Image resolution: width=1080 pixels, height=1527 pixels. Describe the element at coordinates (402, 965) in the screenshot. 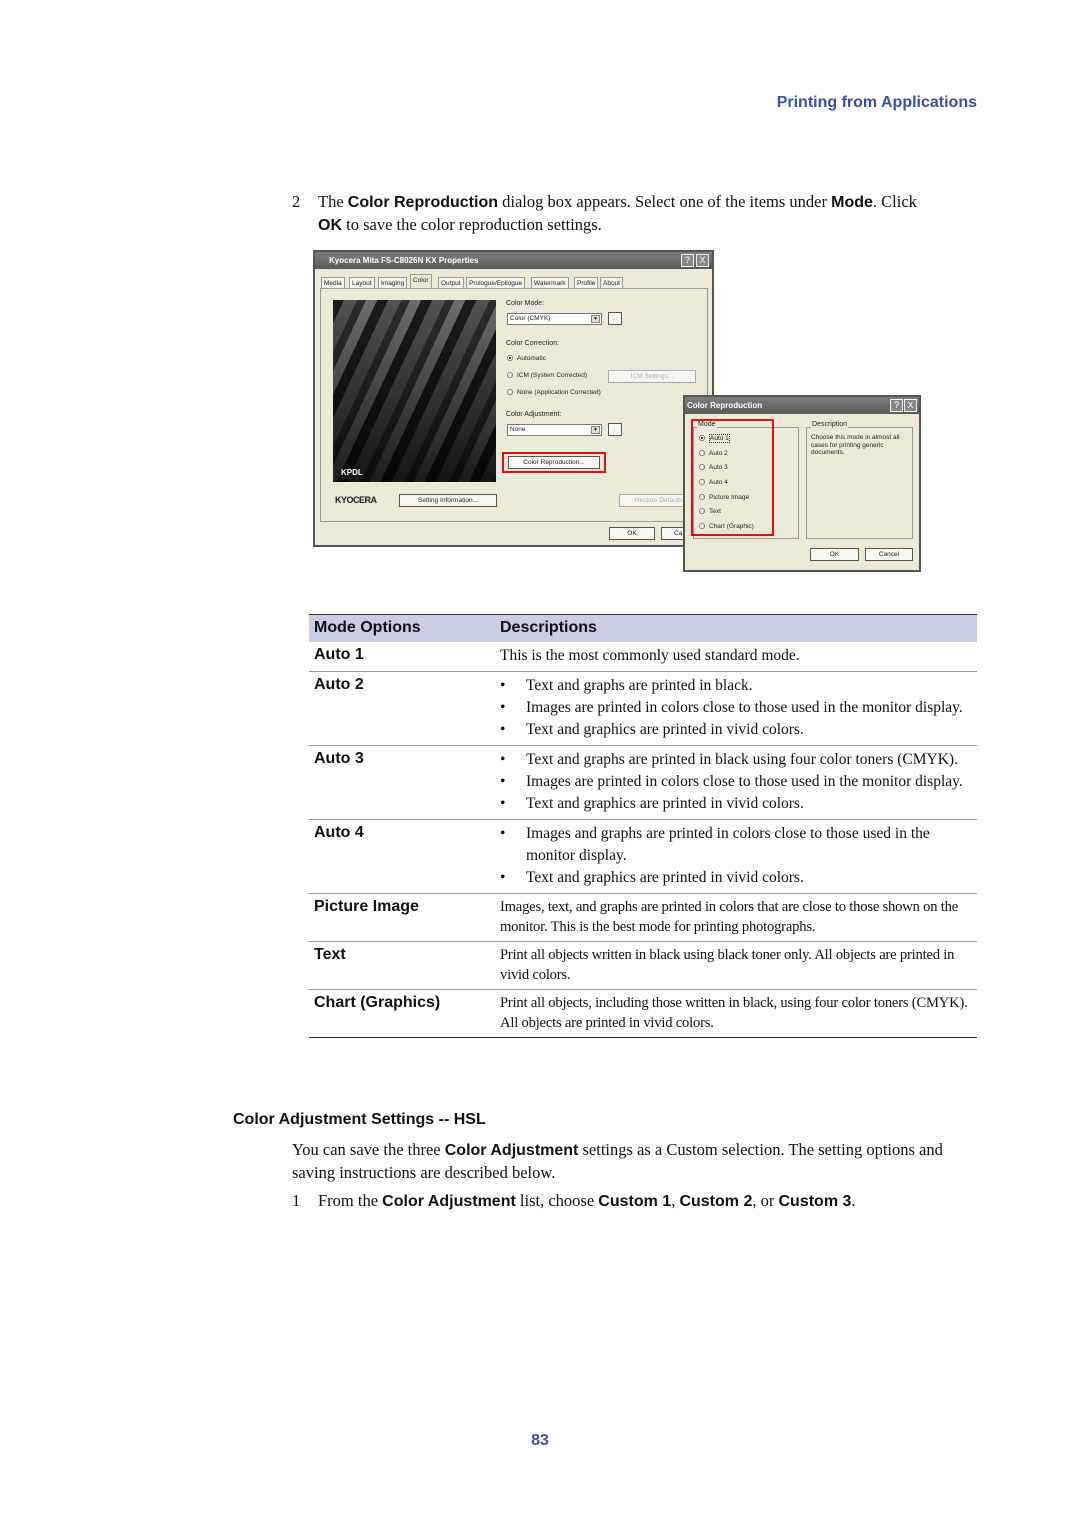

I see `mode-option-cell: Text` at that location.